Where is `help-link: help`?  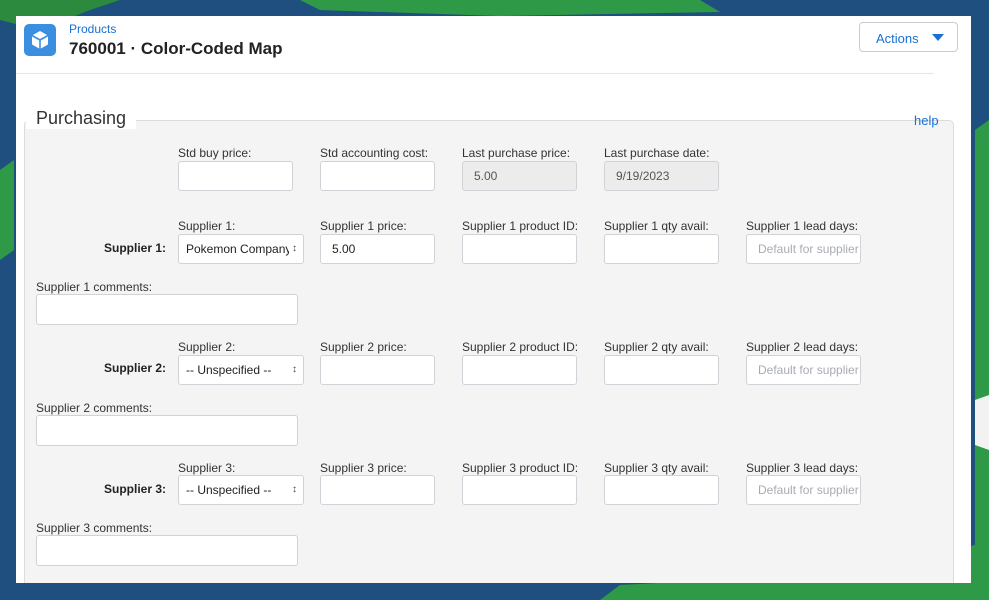 help-link: help is located at coordinates (926, 120).